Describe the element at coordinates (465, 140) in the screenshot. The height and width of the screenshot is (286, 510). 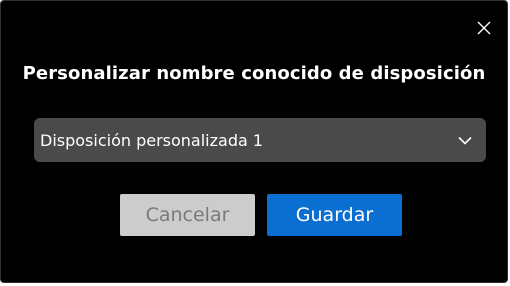
I see `chevron-down-icon` at that location.